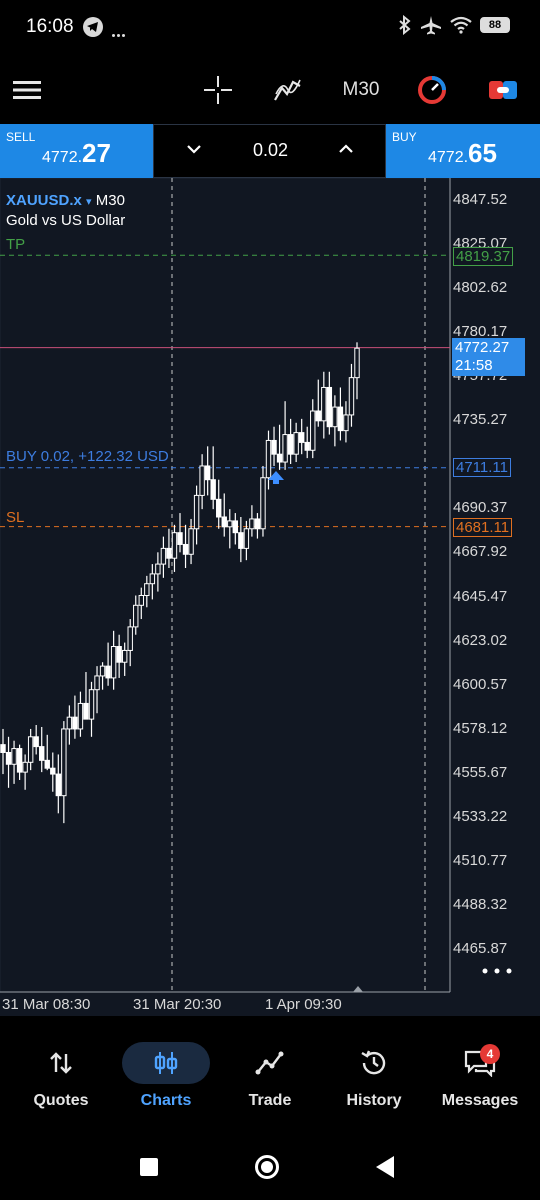 The width and height of the screenshot is (540, 1200). Describe the element at coordinates (480, 288) in the screenshot. I see `price-axis-label: 4802.62` at that location.